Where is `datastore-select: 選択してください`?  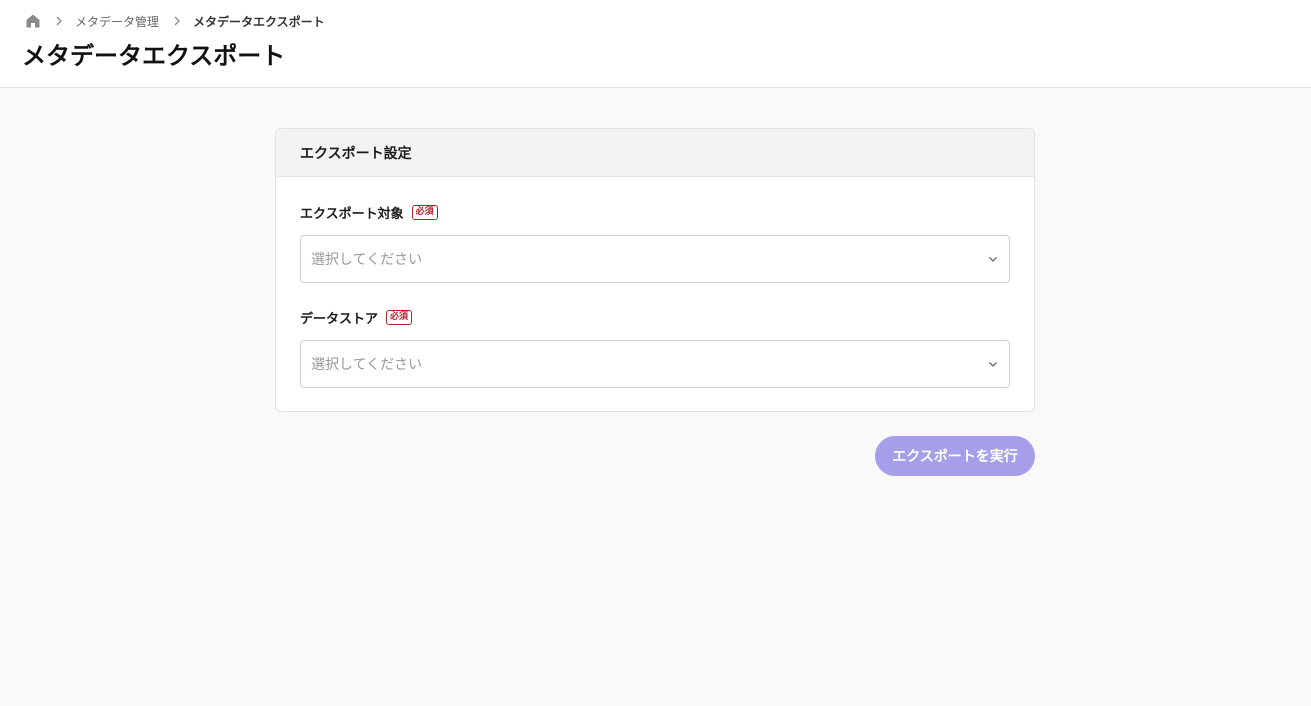
datastore-select: 選択してください is located at coordinates (655, 364).